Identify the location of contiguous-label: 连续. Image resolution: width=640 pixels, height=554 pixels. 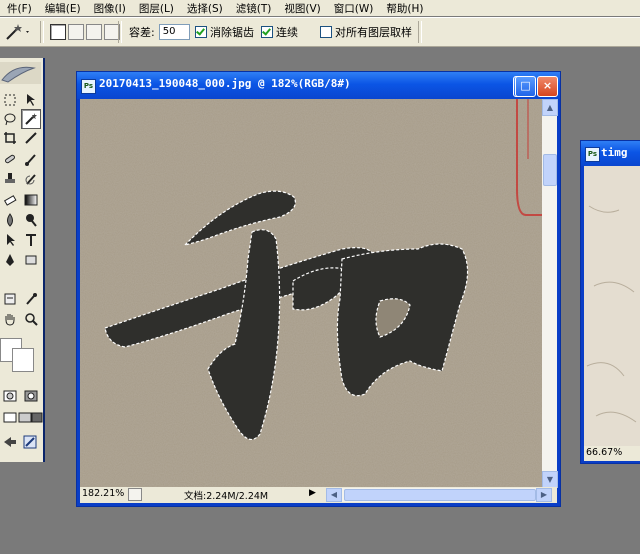
(287, 32).